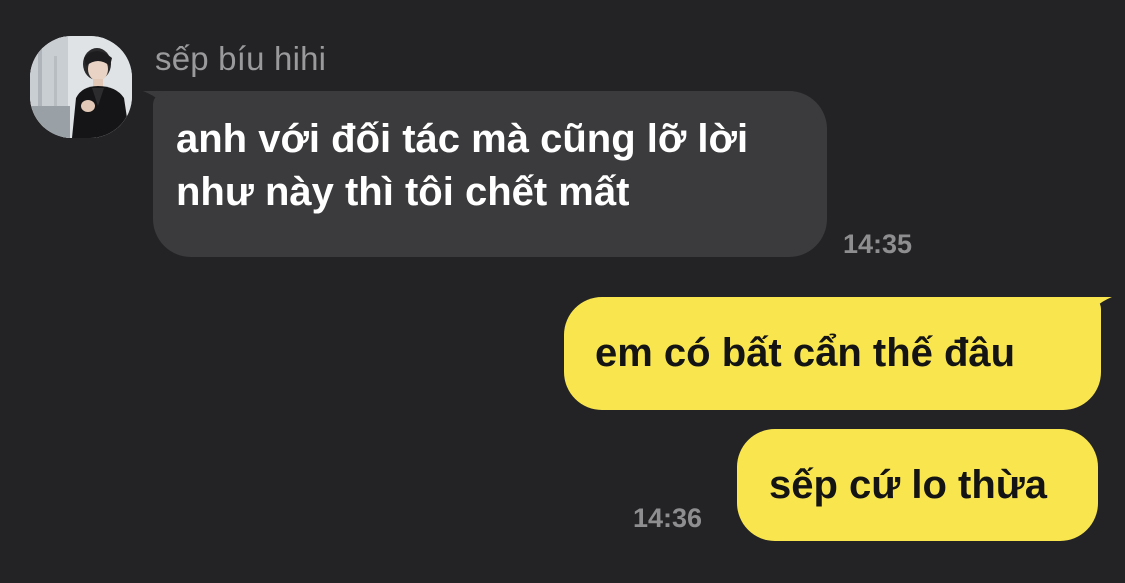 Image resolution: width=1125 pixels, height=583 pixels. What do you see at coordinates (403, 192) in the screenshot?
I see `incoming-message-line-2: như này thì tôi chết mất` at bounding box center [403, 192].